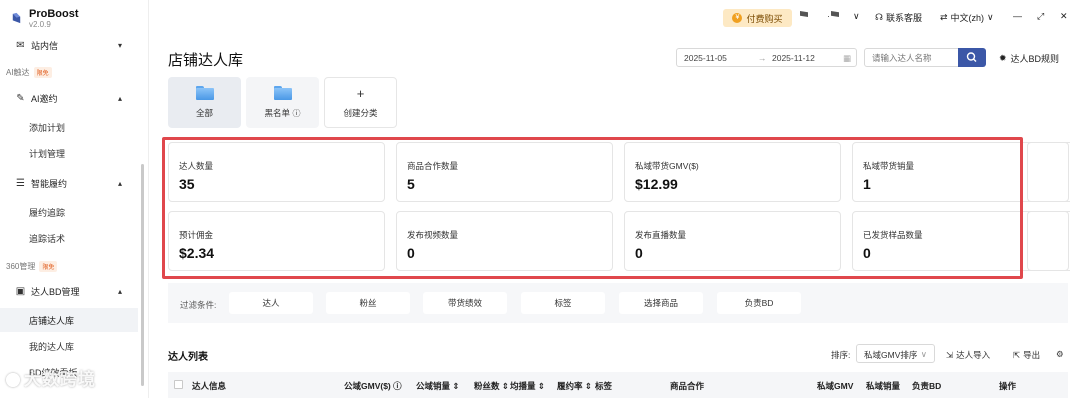  I want to click on bd-rules-link: ✹ 达人BD规则, so click(1029, 58).